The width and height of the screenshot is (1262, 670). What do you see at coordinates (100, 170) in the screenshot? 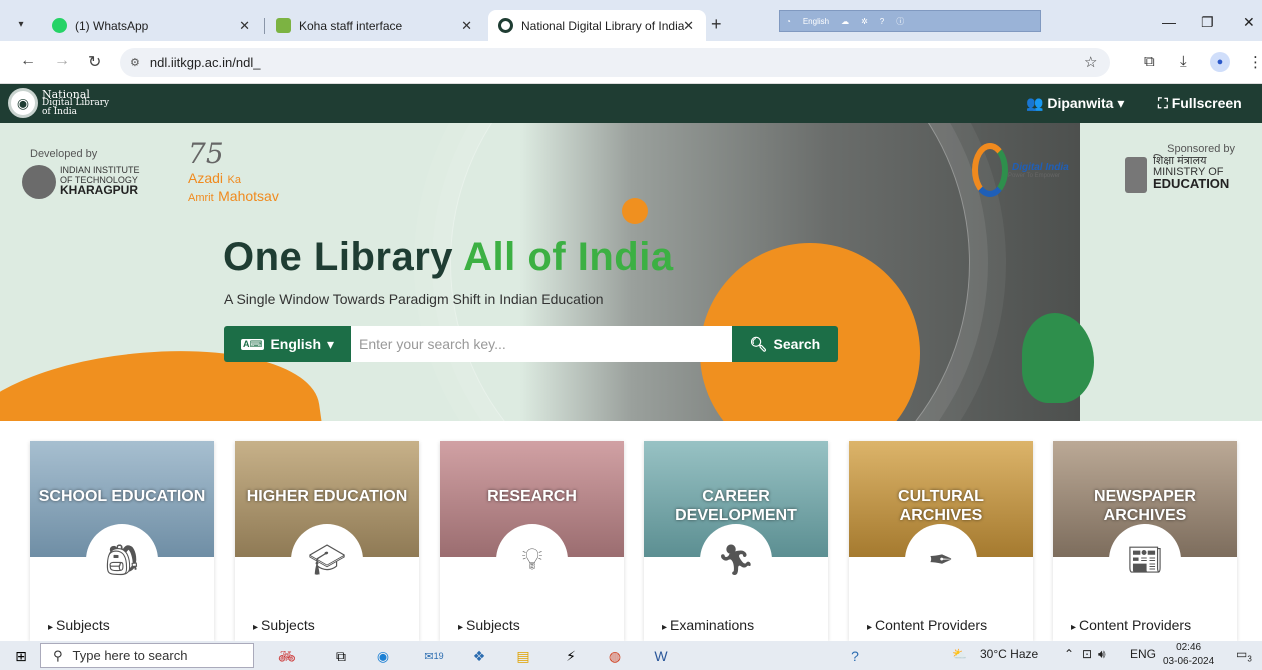
I see `iit-line1: INDIAN INSTITUTE` at bounding box center [100, 170].